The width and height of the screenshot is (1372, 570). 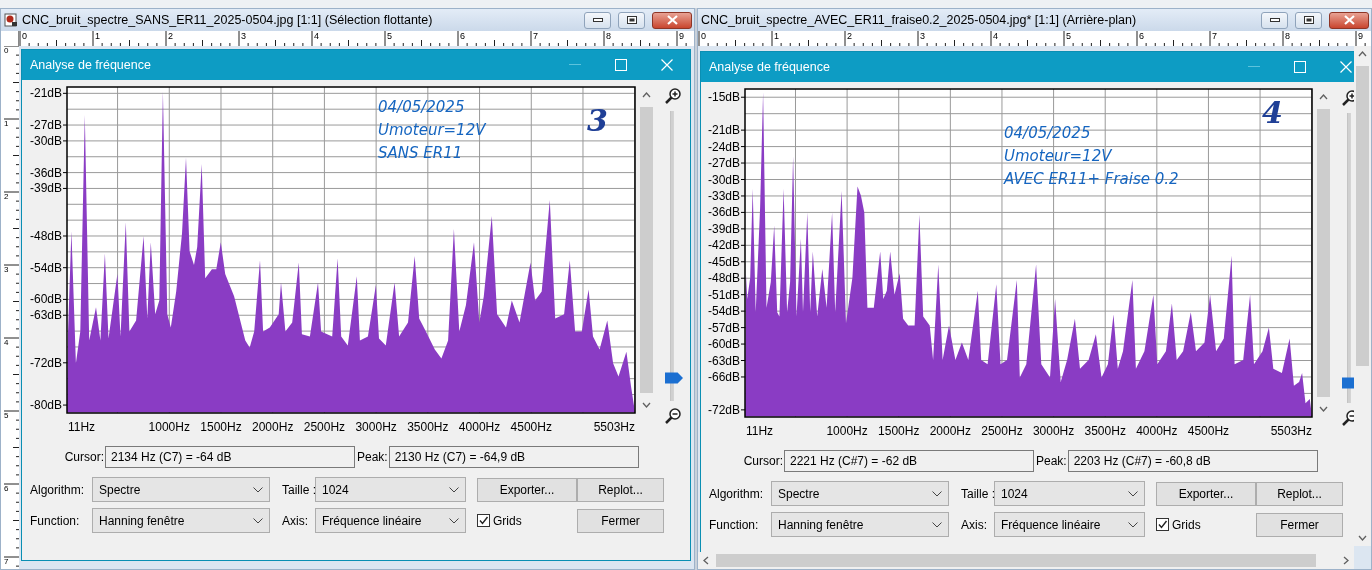 I want to click on peak-field: 2130 Hz (C7) = -64,9 dB, so click(x=513, y=457).